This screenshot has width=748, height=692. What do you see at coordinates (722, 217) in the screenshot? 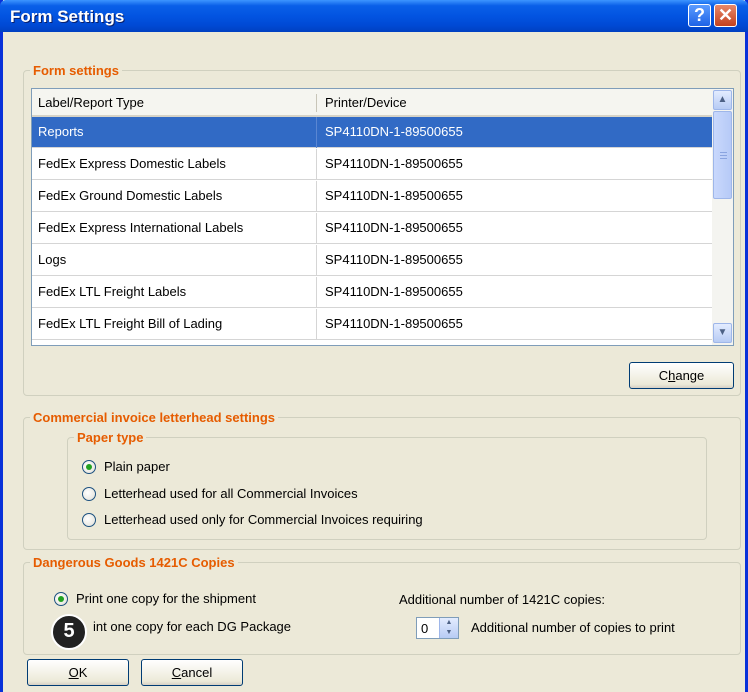
I see `vertical-scrollbar: ▲ ▼` at bounding box center [722, 217].